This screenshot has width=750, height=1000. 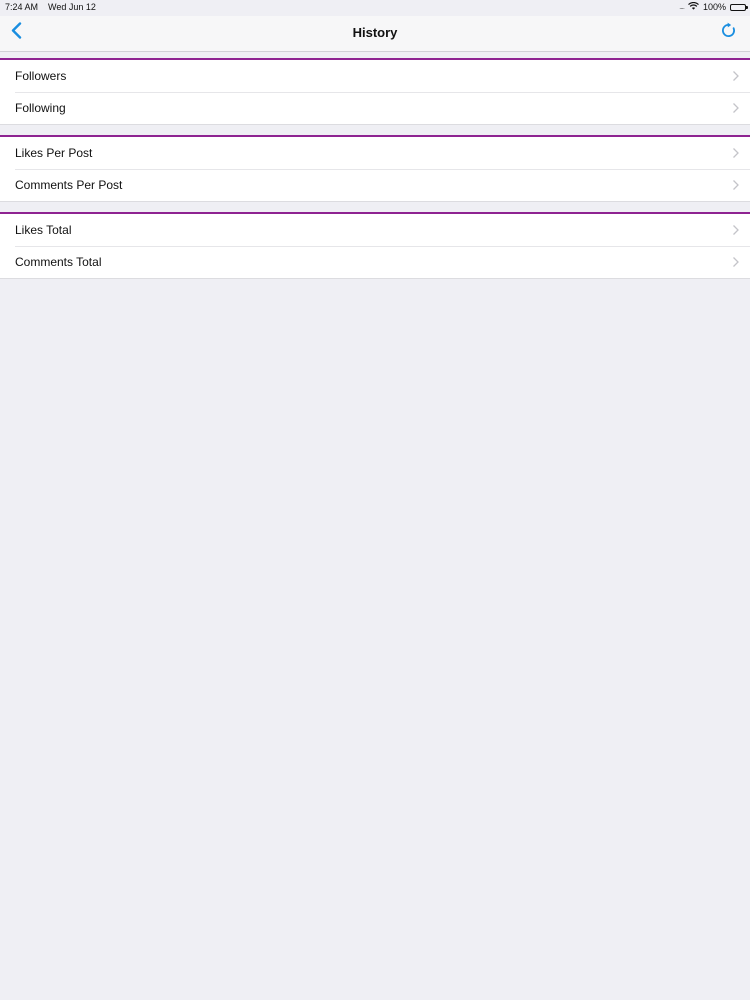 What do you see at coordinates (69, 185) in the screenshot?
I see `list-item-label: Comments Per Post` at bounding box center [69, 185].